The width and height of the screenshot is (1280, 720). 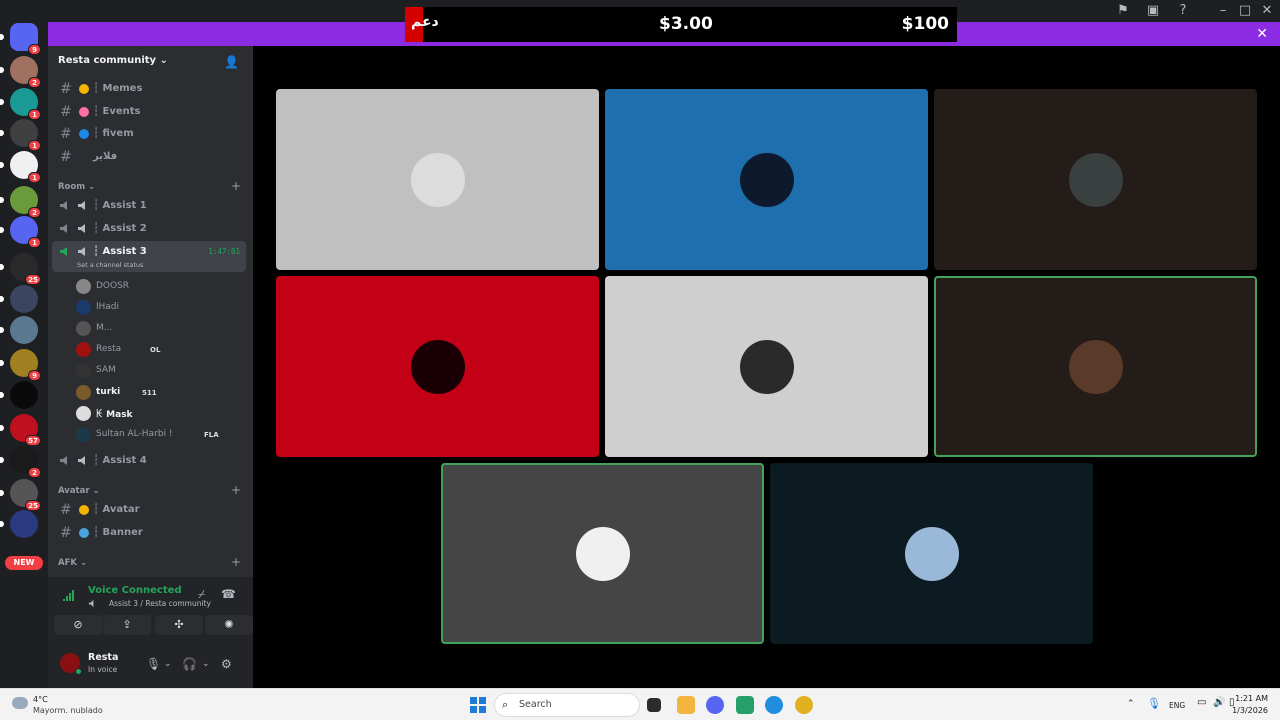 I want to click on server-name-dropdown: Resta community ⌄, so click(x=113, y=60).